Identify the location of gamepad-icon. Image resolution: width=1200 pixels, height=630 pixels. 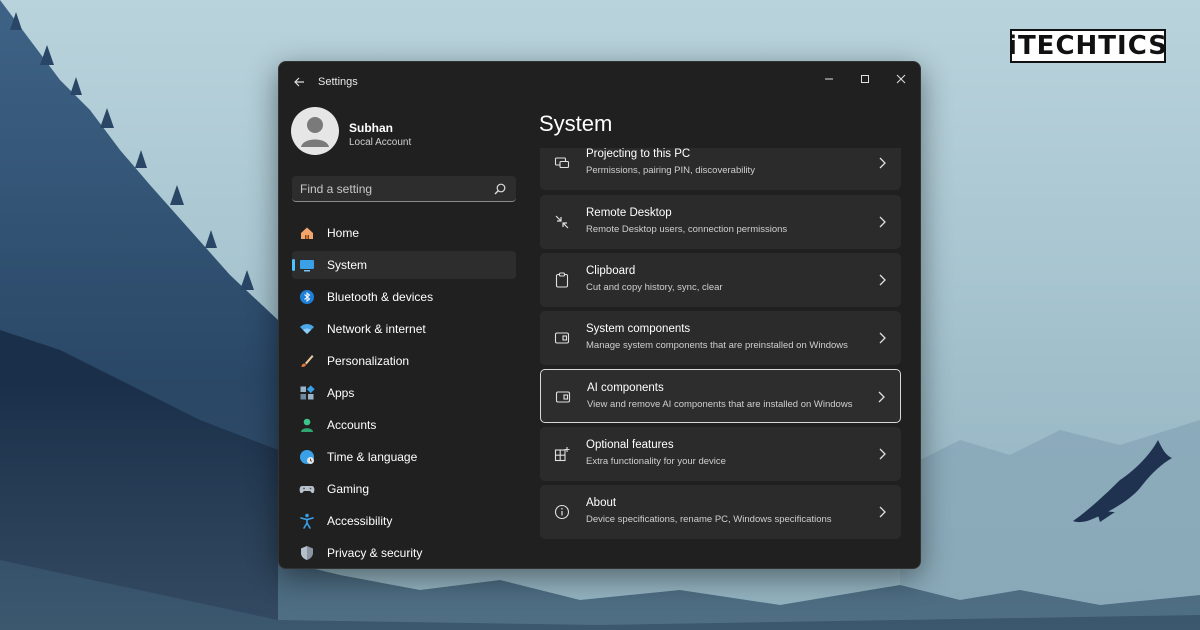
(307, 490).